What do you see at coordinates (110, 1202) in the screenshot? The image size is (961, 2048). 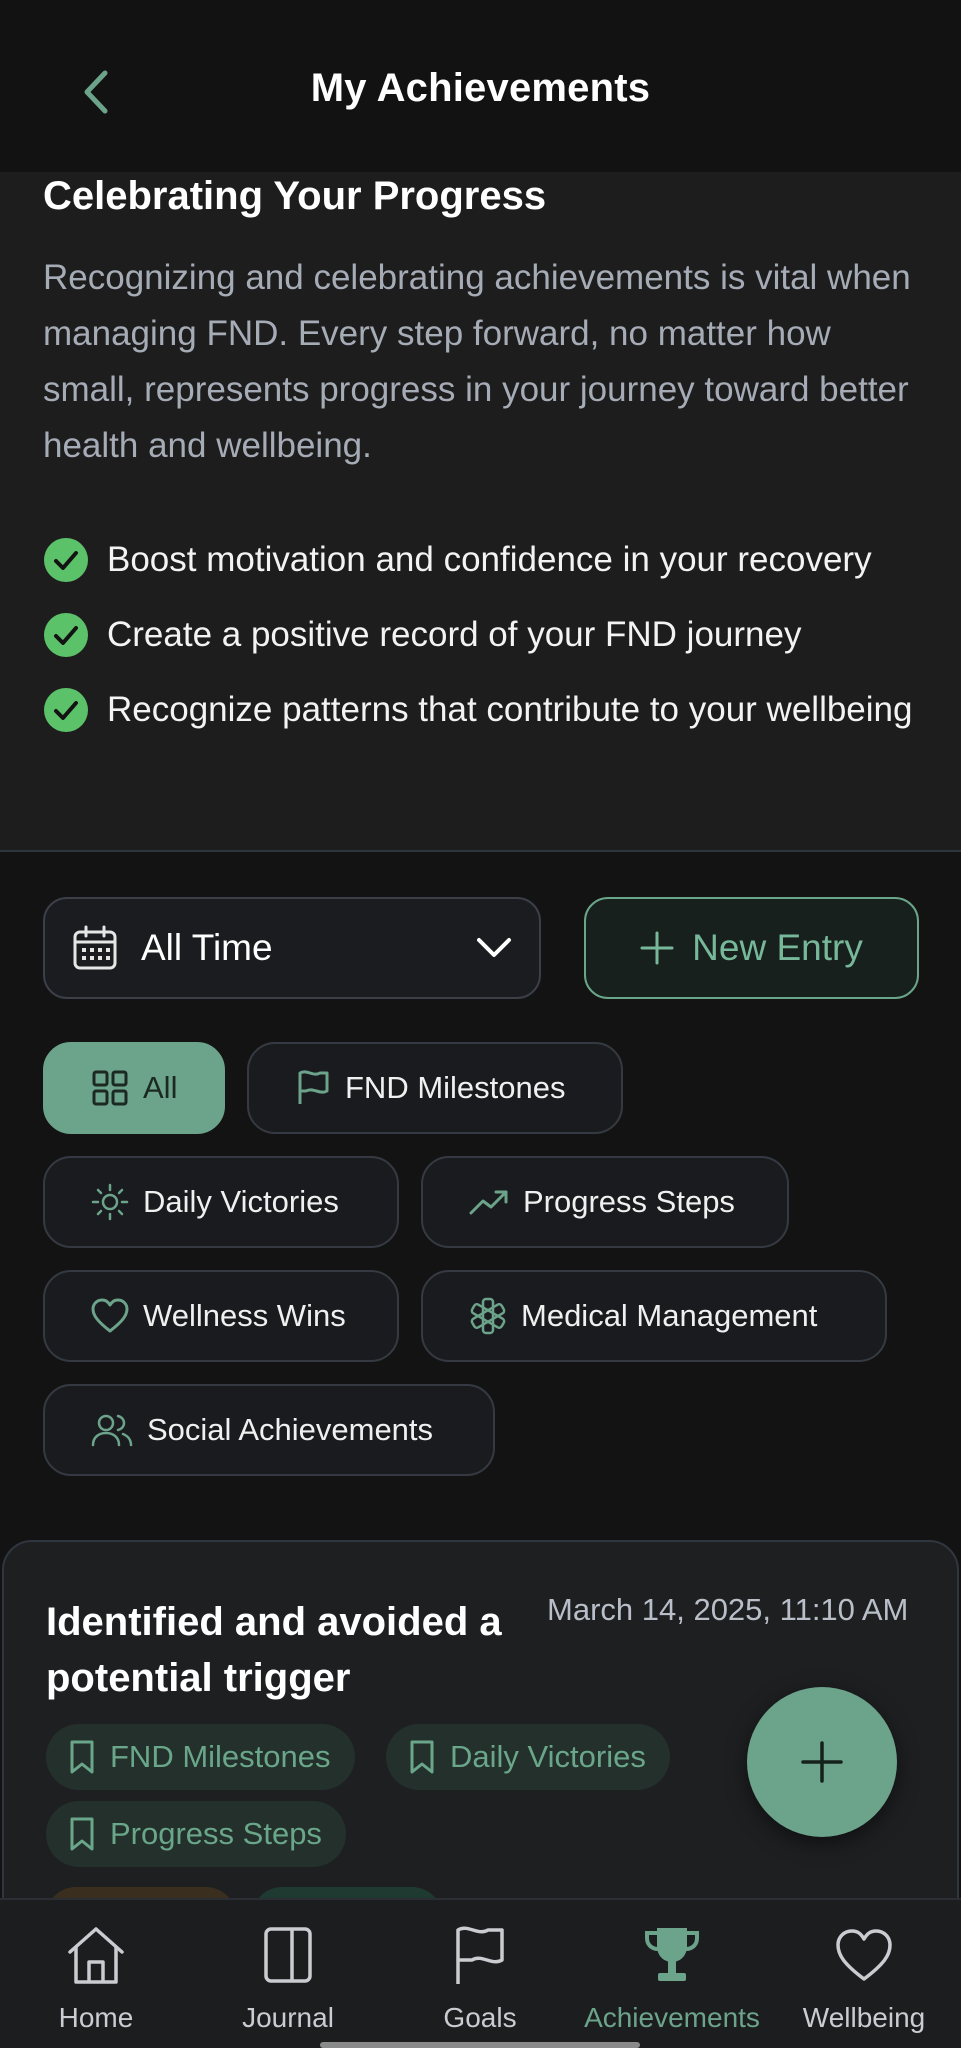 I see `sun-icon` at bounding box center [110, 1202].